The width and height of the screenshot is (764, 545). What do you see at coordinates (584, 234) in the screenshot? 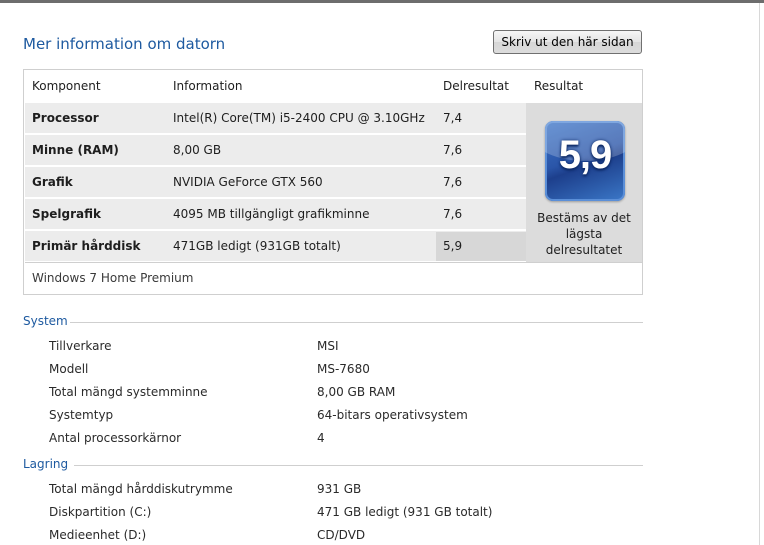
I see `score-caption: Bestäms av det lägsta delresultatet` at bounding box center [584, 234].